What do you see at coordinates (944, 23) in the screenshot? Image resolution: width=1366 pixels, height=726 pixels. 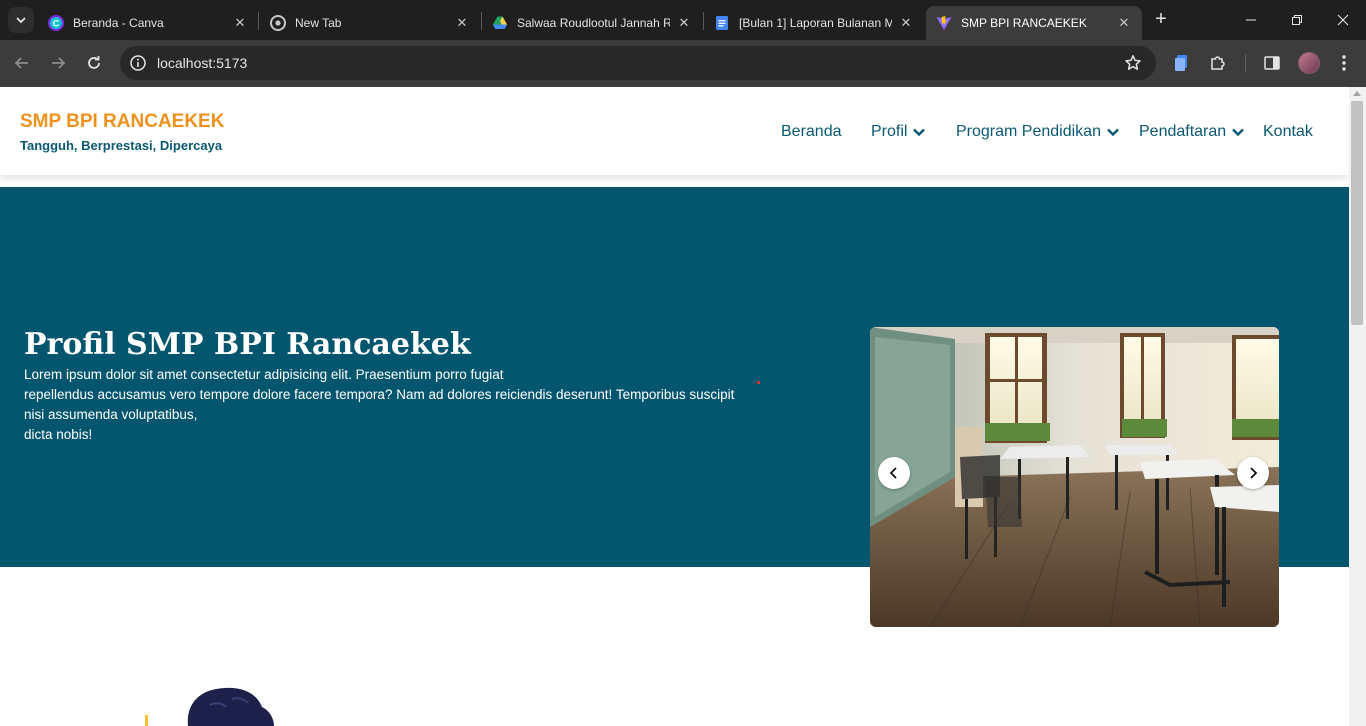 I see `vite-icon` at bounding box center [944, 23].